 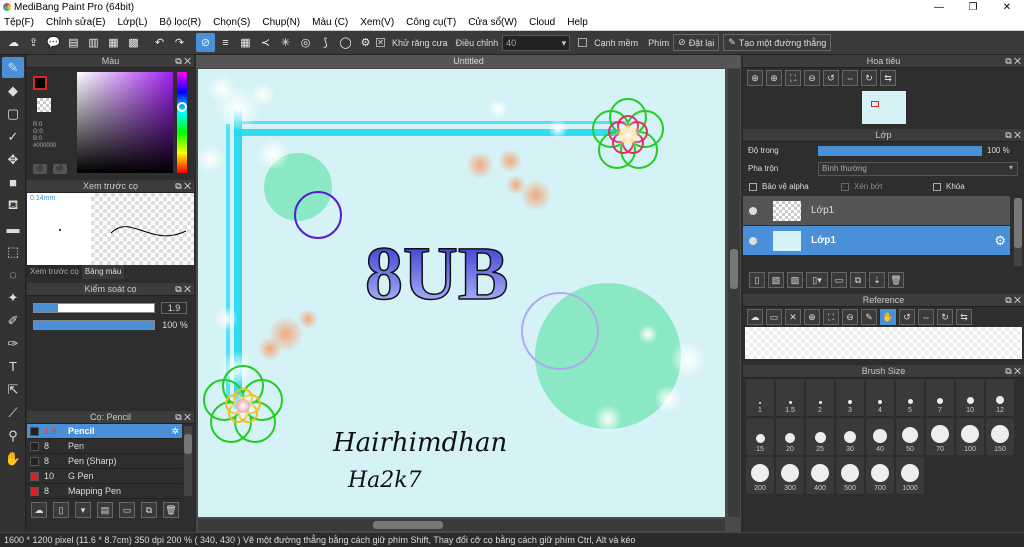 What do you see at coordinates (133, 42) in the screenshot?
I see `grid-icon: ▩` at bounding box center [133, 42].